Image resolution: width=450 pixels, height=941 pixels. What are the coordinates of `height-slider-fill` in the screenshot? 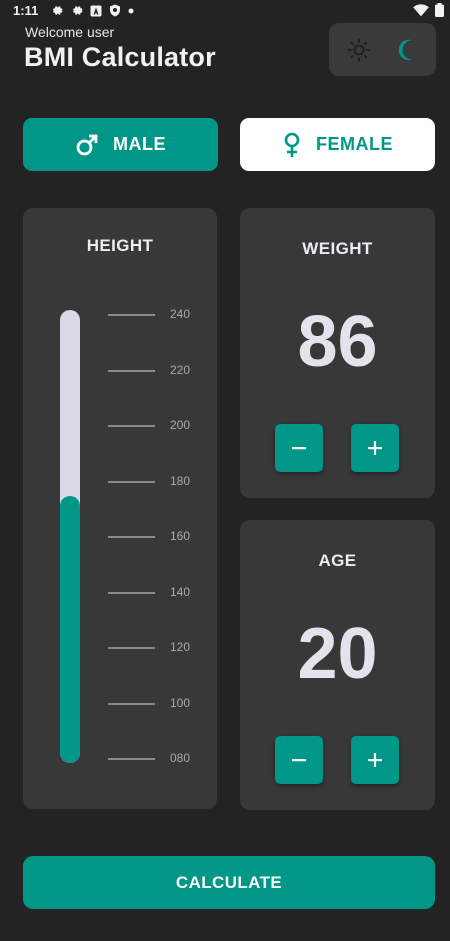 It's located at (70, 629).